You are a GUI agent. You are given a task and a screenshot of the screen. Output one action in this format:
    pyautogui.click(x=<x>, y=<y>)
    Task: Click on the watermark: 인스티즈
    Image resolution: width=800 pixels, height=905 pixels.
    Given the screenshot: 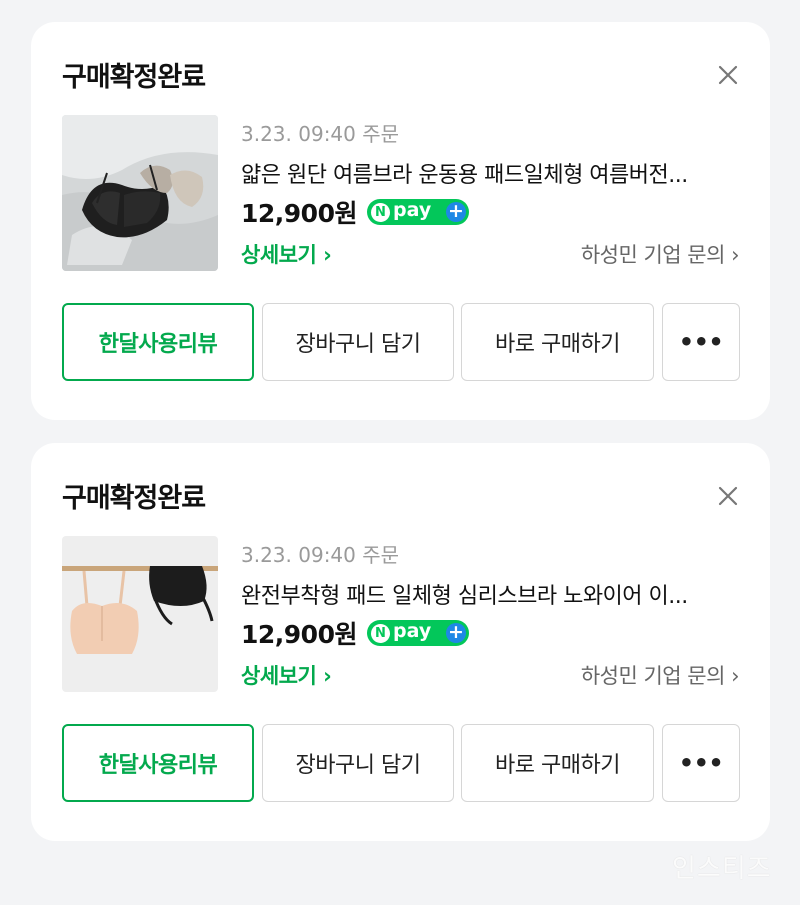 What is the action you would take?
    pyautogui.click(x=722, y=869)
    